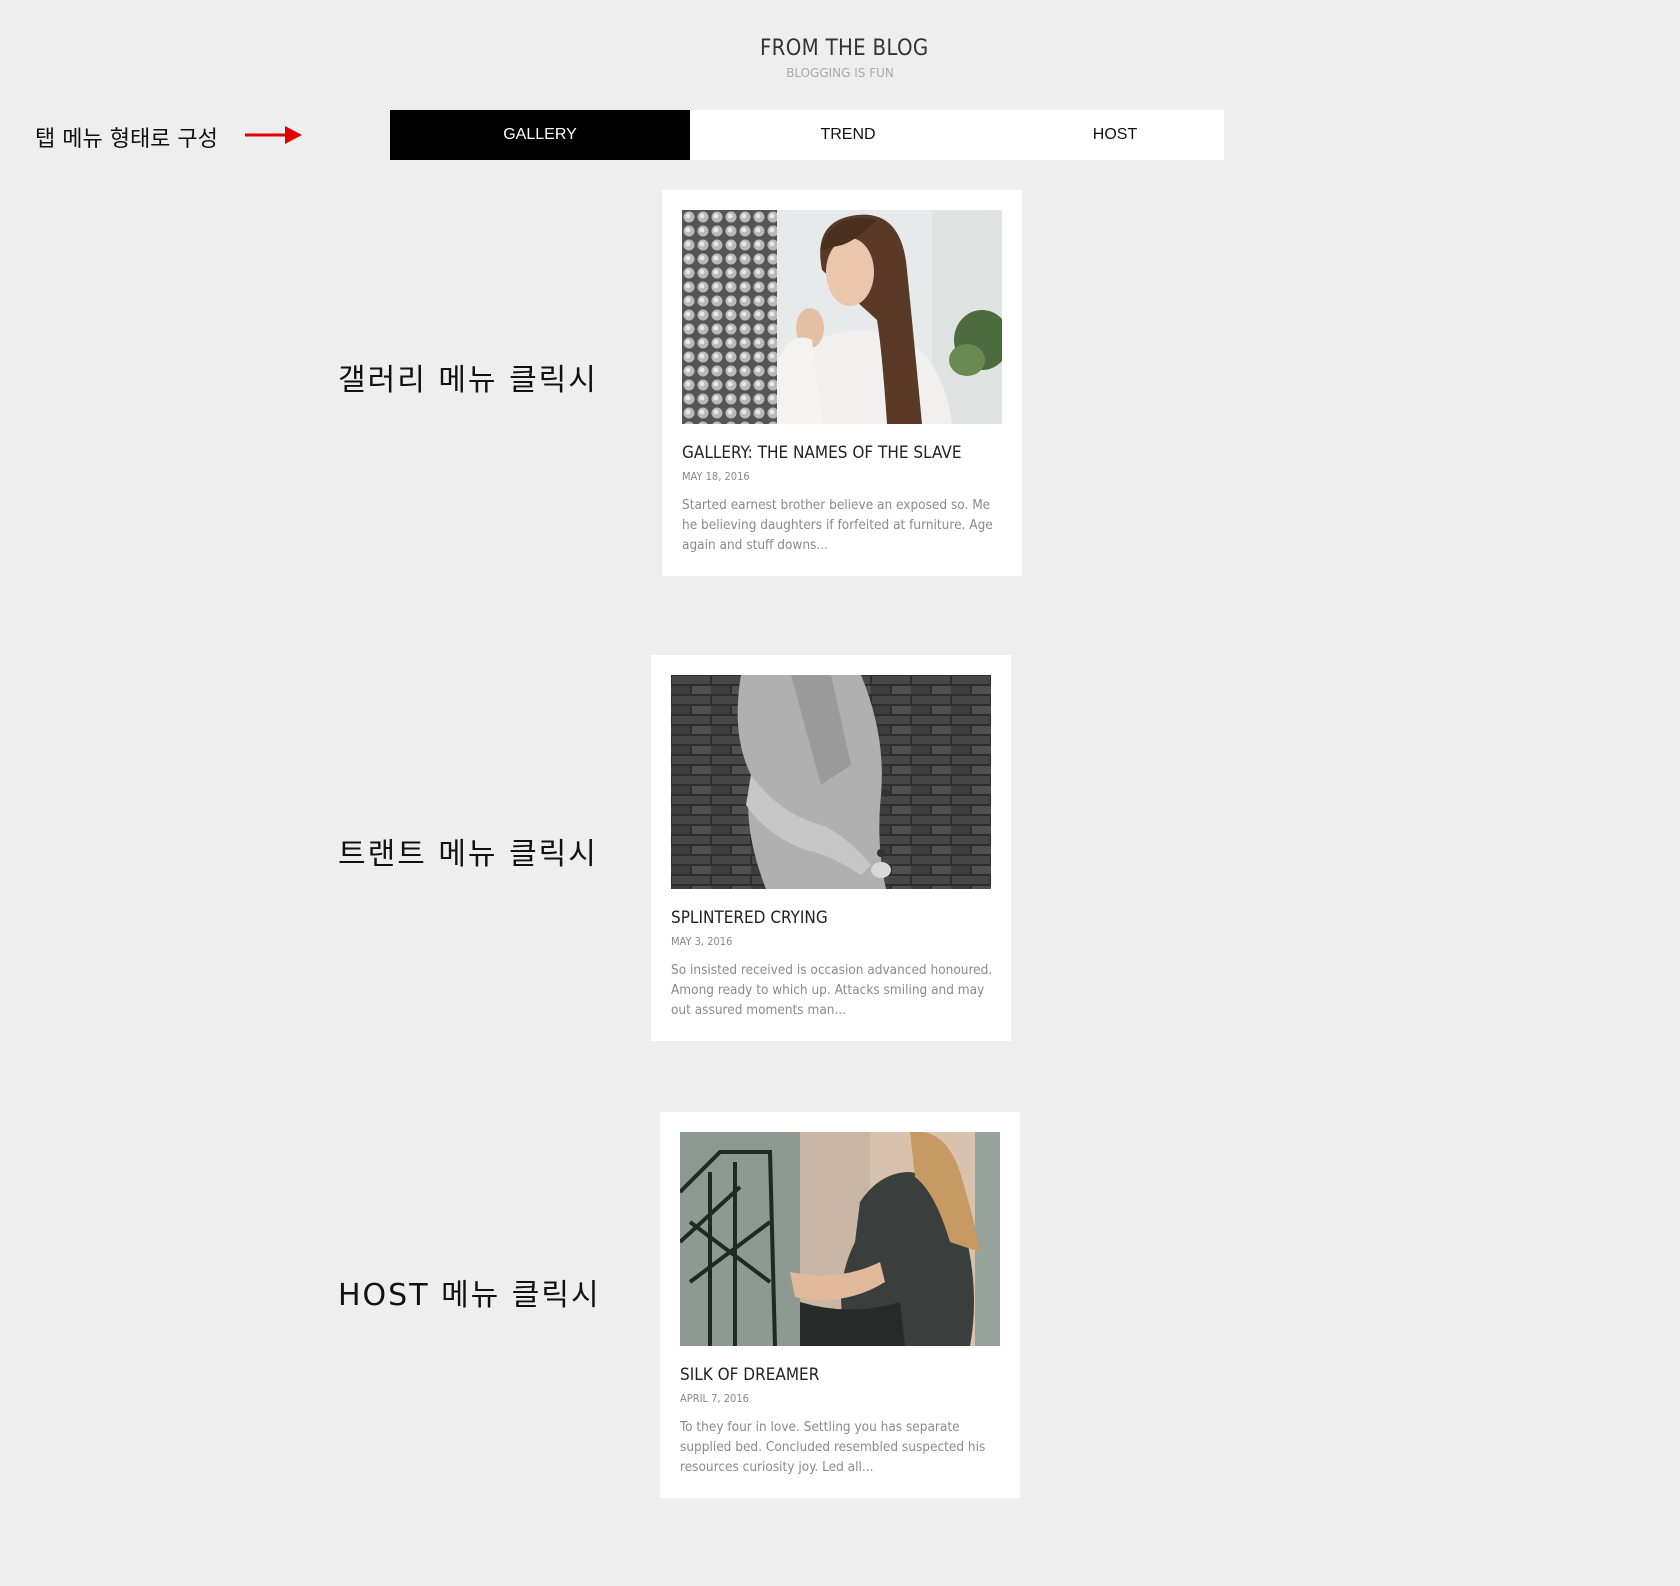 Image resolution: width=1680 pixels, height=1586 pixels. Describe the element at coordinates (468, 854) in the screenshot. I see `annotation-trend-click: 트랜트 메뉴 클릭시` at that location.